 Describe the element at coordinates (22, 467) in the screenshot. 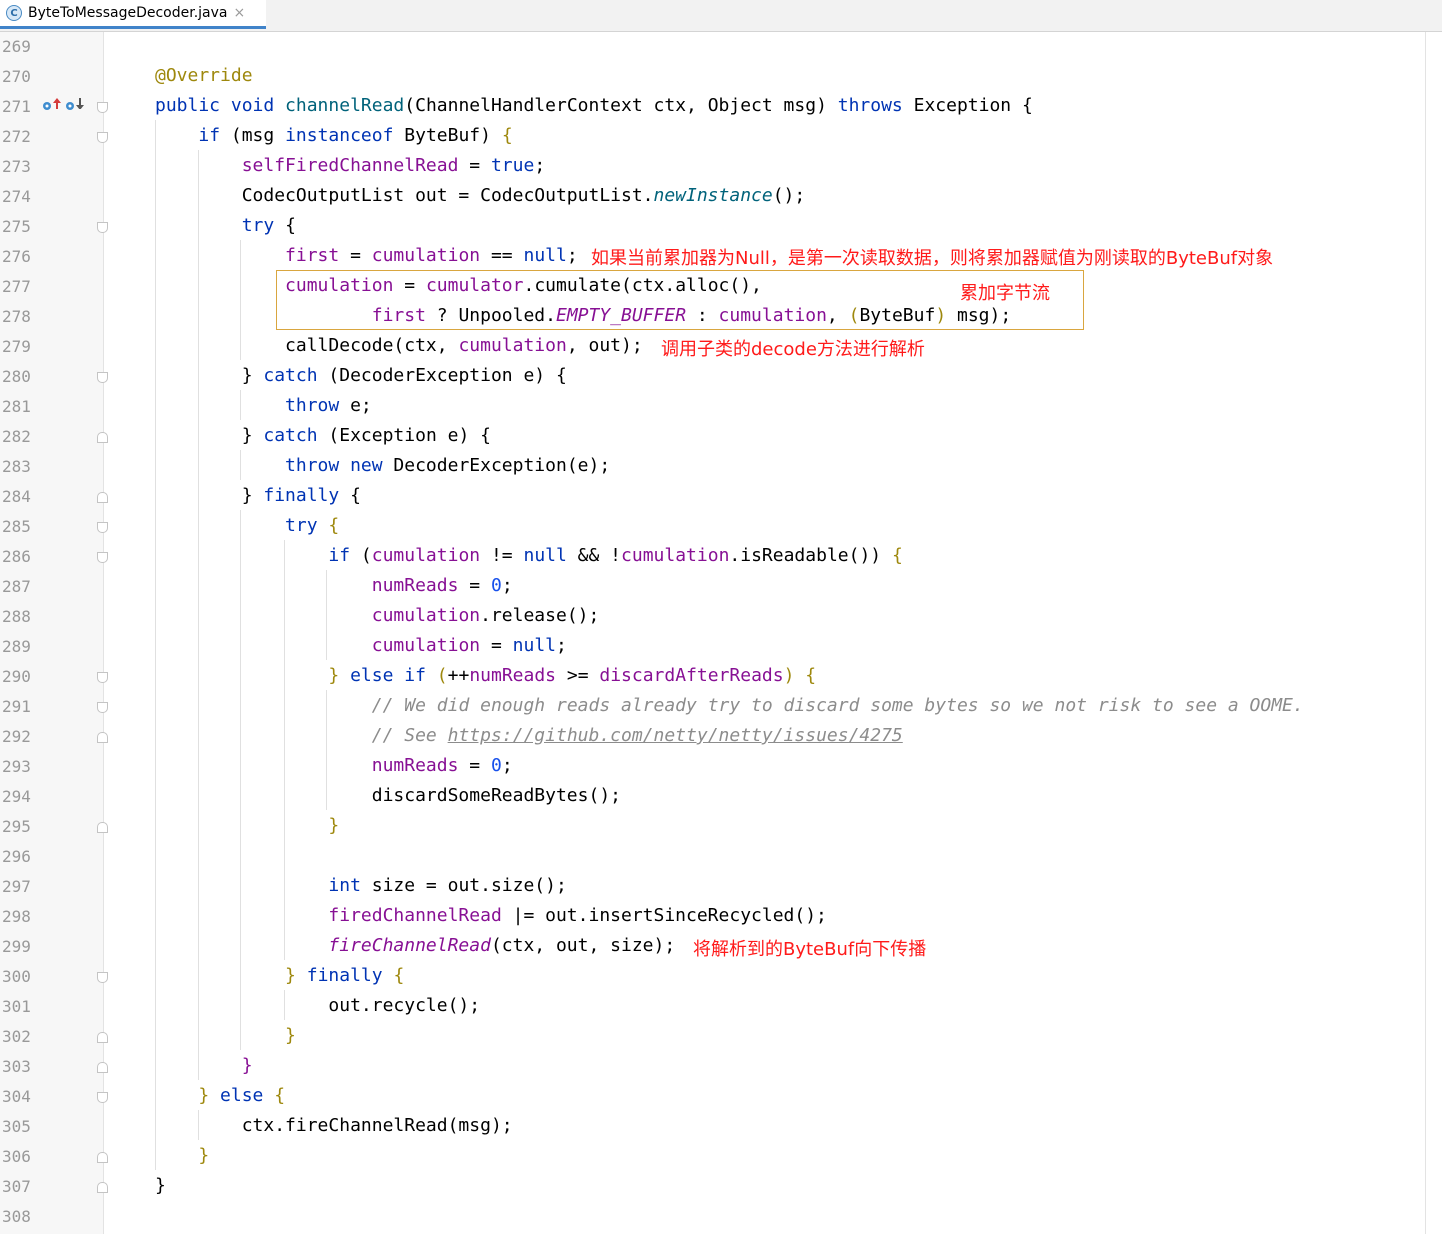

I see `line-number: 283` at that location.